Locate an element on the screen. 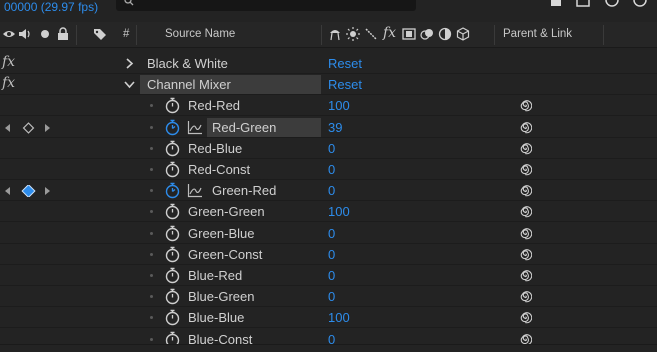  top-bar: 00000 (29.97 fps) is located at coordinates (328, 10).